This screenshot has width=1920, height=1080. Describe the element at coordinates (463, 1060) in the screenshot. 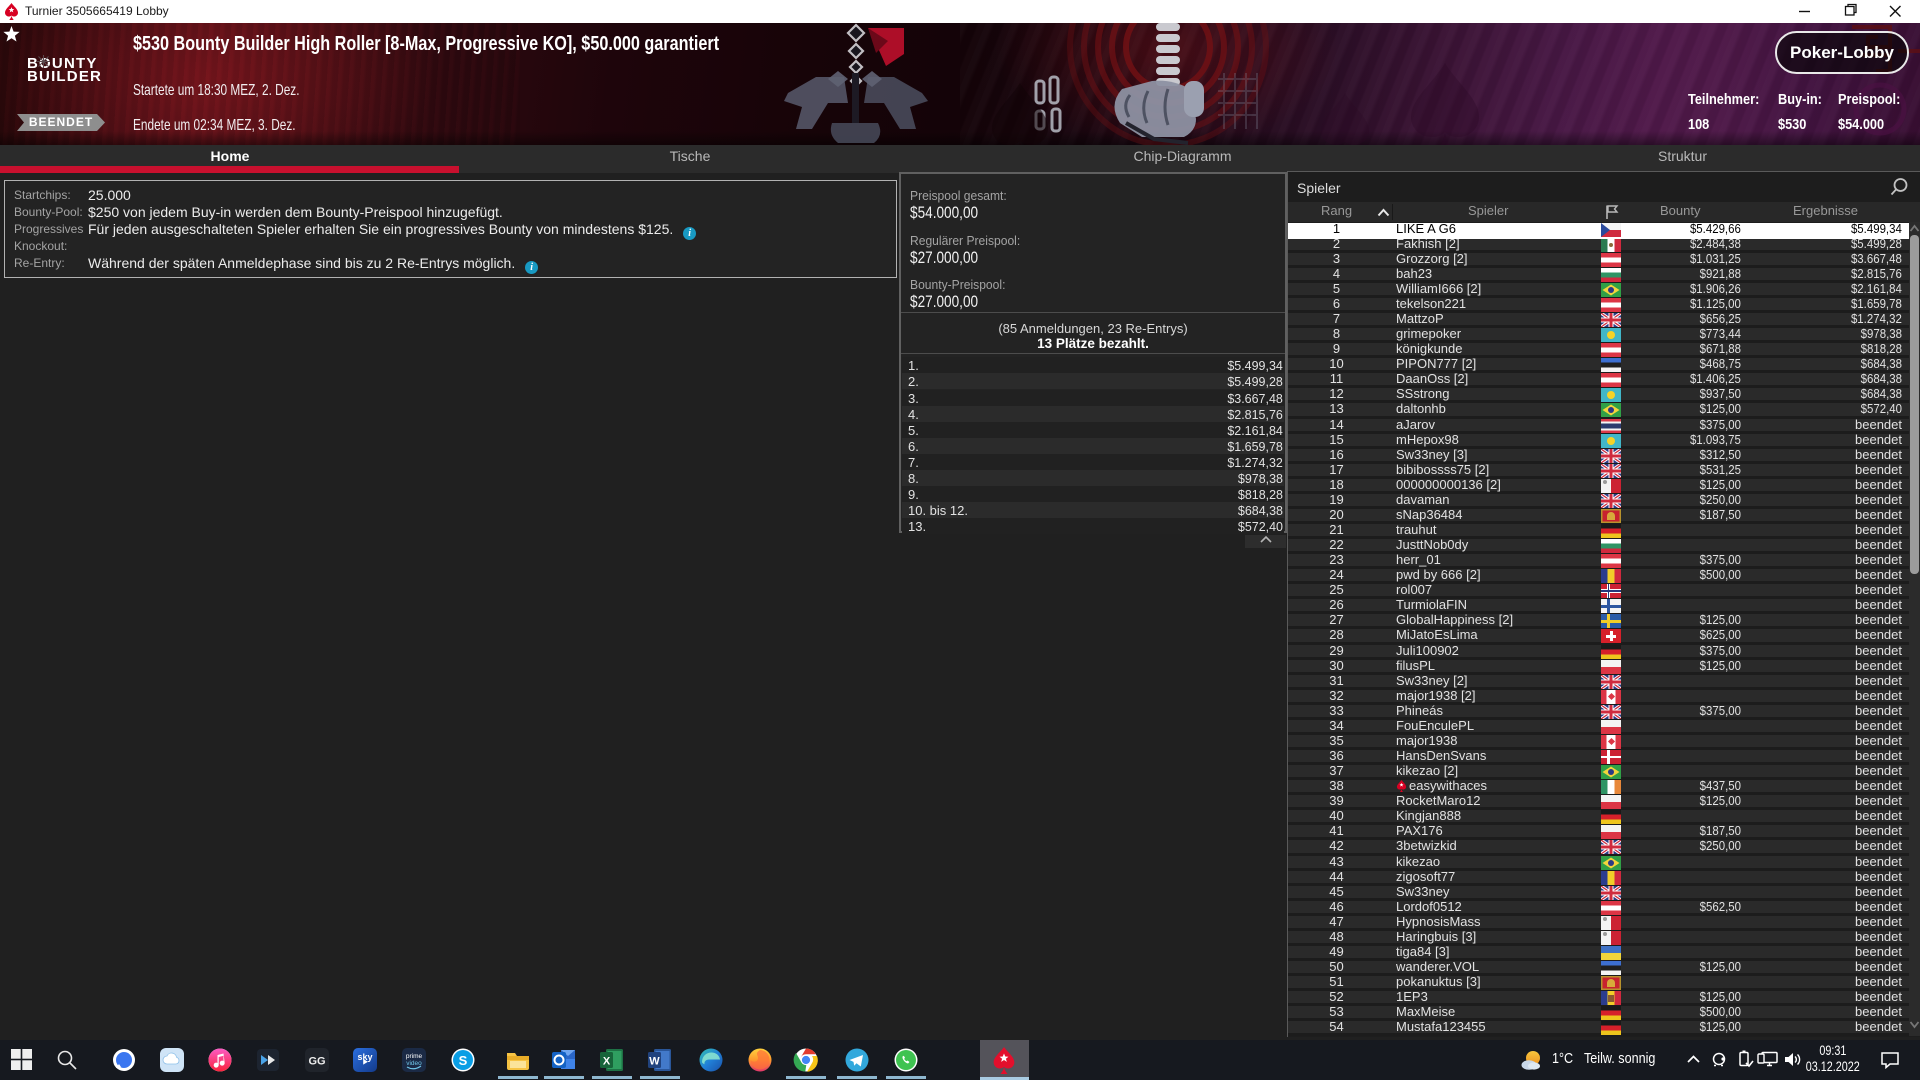

I see `svg-text: S` at that location.